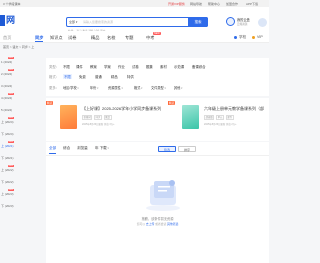  Describe the element at coordinates (161, 224) in the screenshot. I see `empty-hint-mid: 或者尝试` at that location.